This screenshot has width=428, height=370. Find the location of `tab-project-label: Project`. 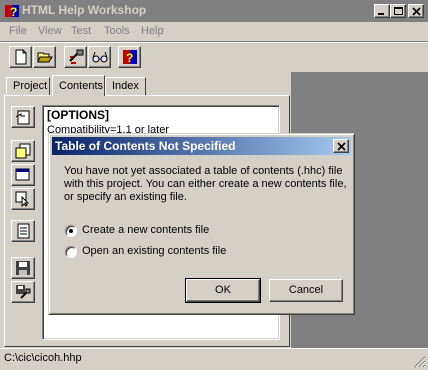

tab-project-label: Project is located at coordinates (30, 86).